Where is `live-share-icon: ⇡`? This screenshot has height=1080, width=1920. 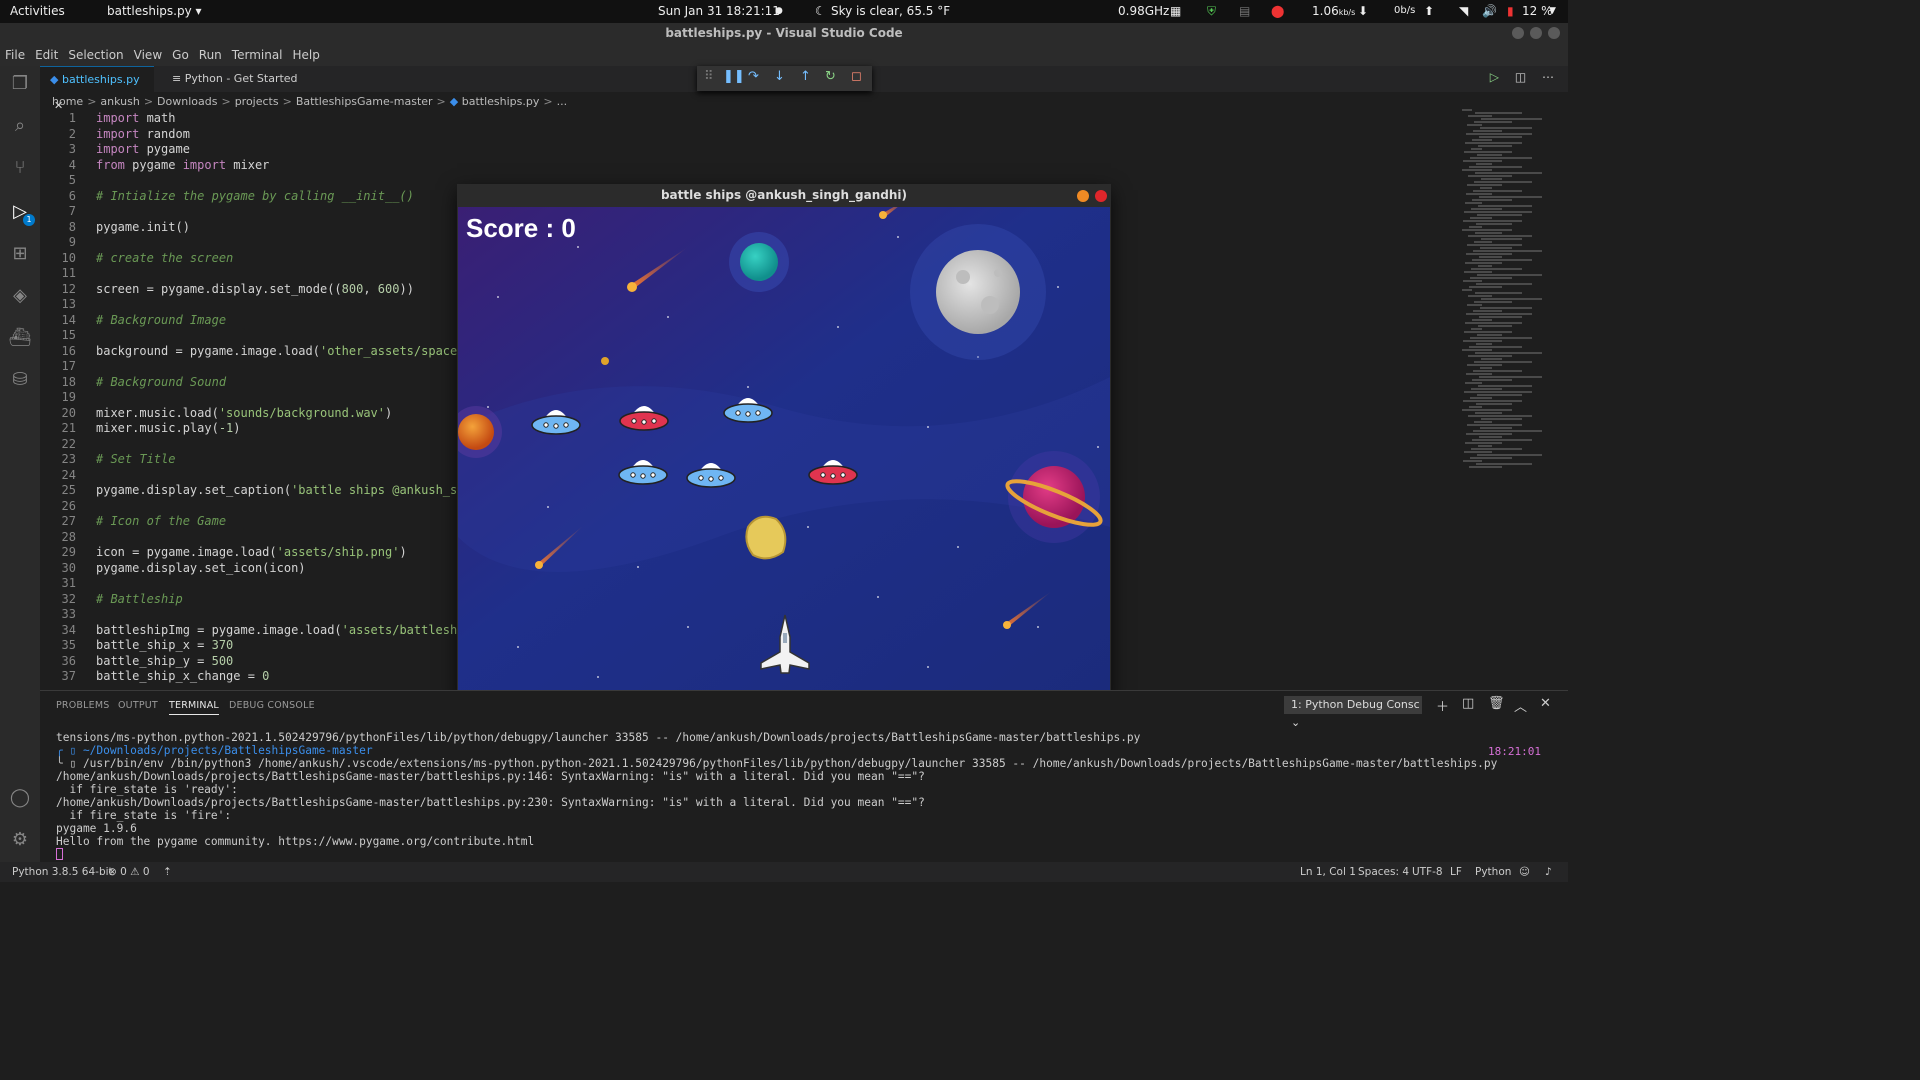 live-share-icon: ⇡ is located at coordinates (167, 872).